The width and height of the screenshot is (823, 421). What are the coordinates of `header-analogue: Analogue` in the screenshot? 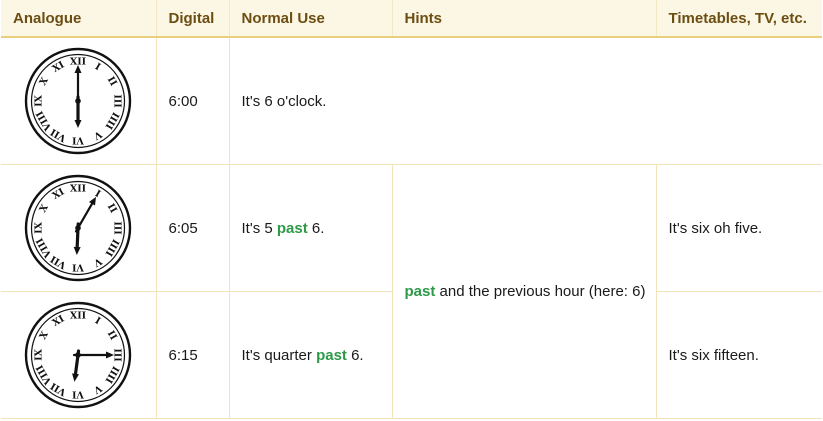 It's located at (79, 19).